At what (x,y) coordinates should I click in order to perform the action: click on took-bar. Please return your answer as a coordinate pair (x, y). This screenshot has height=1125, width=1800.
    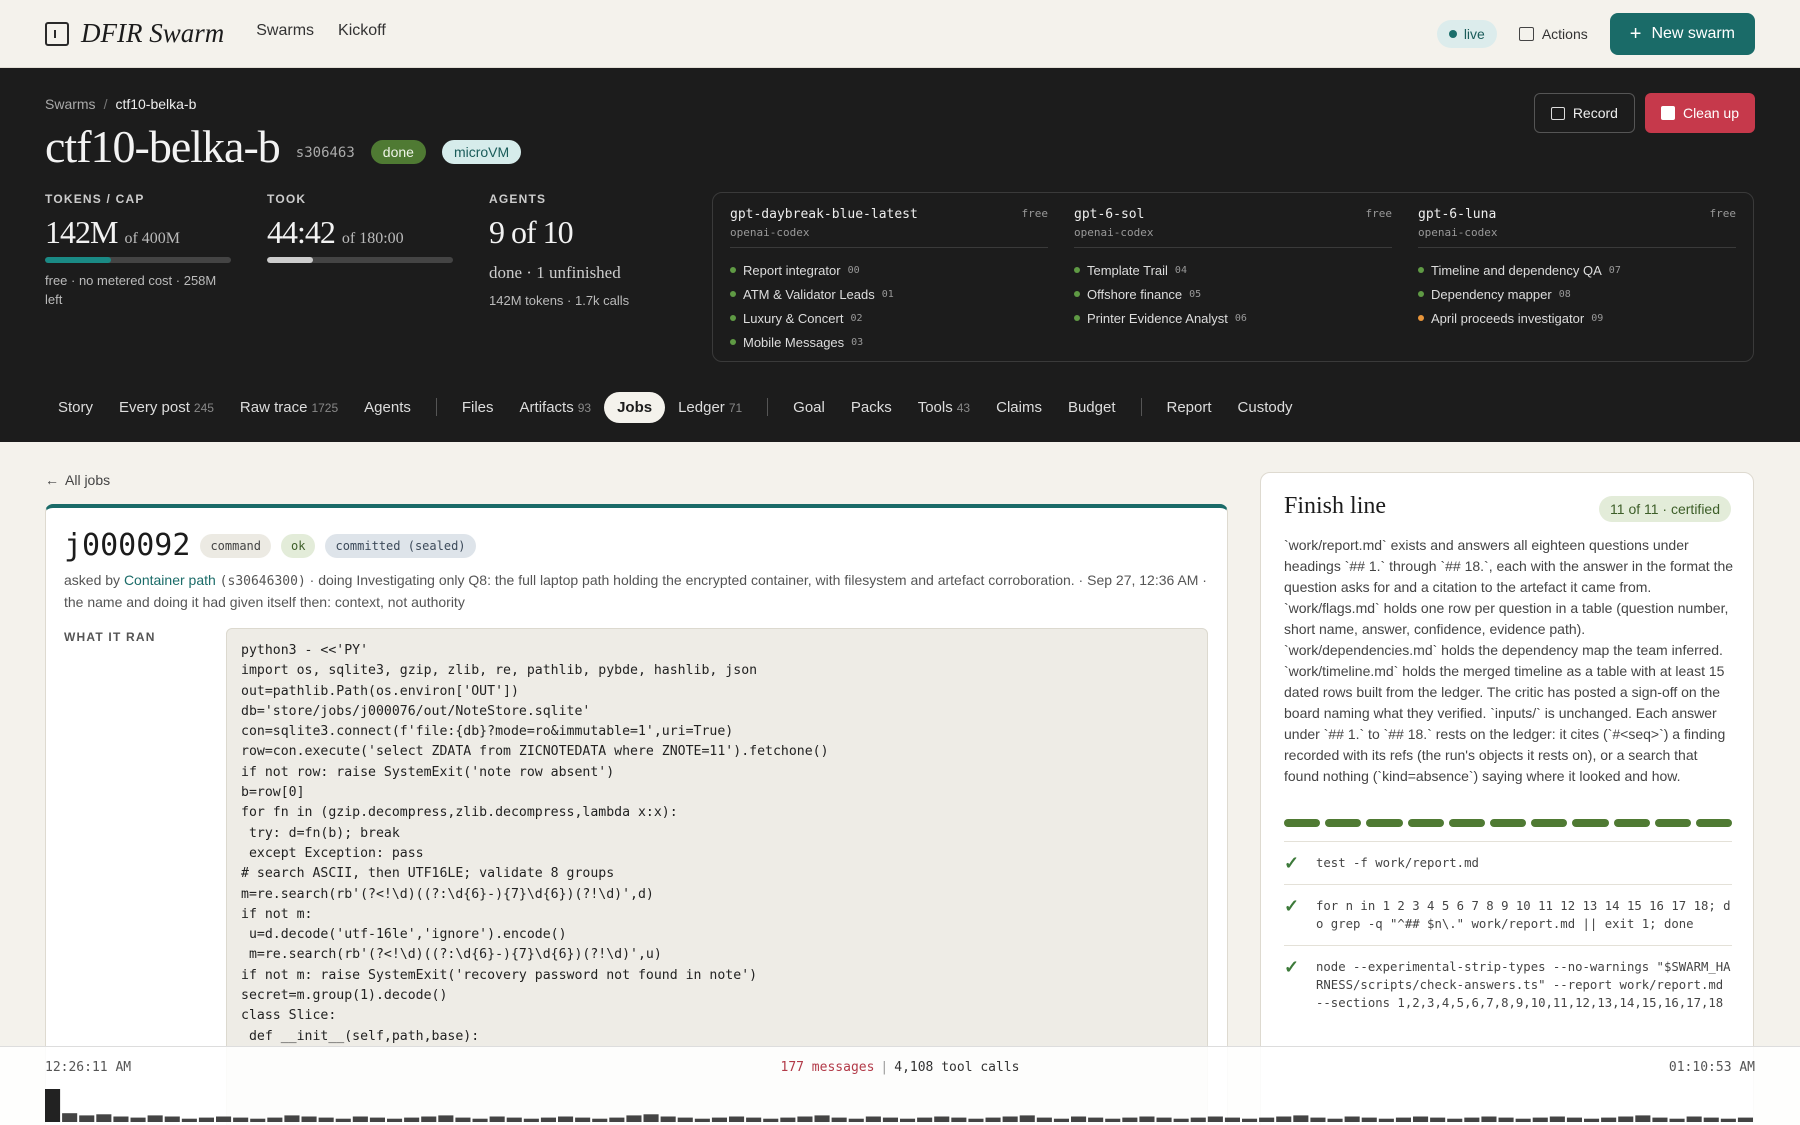
    Looking at the image, I should click on (360, 260).